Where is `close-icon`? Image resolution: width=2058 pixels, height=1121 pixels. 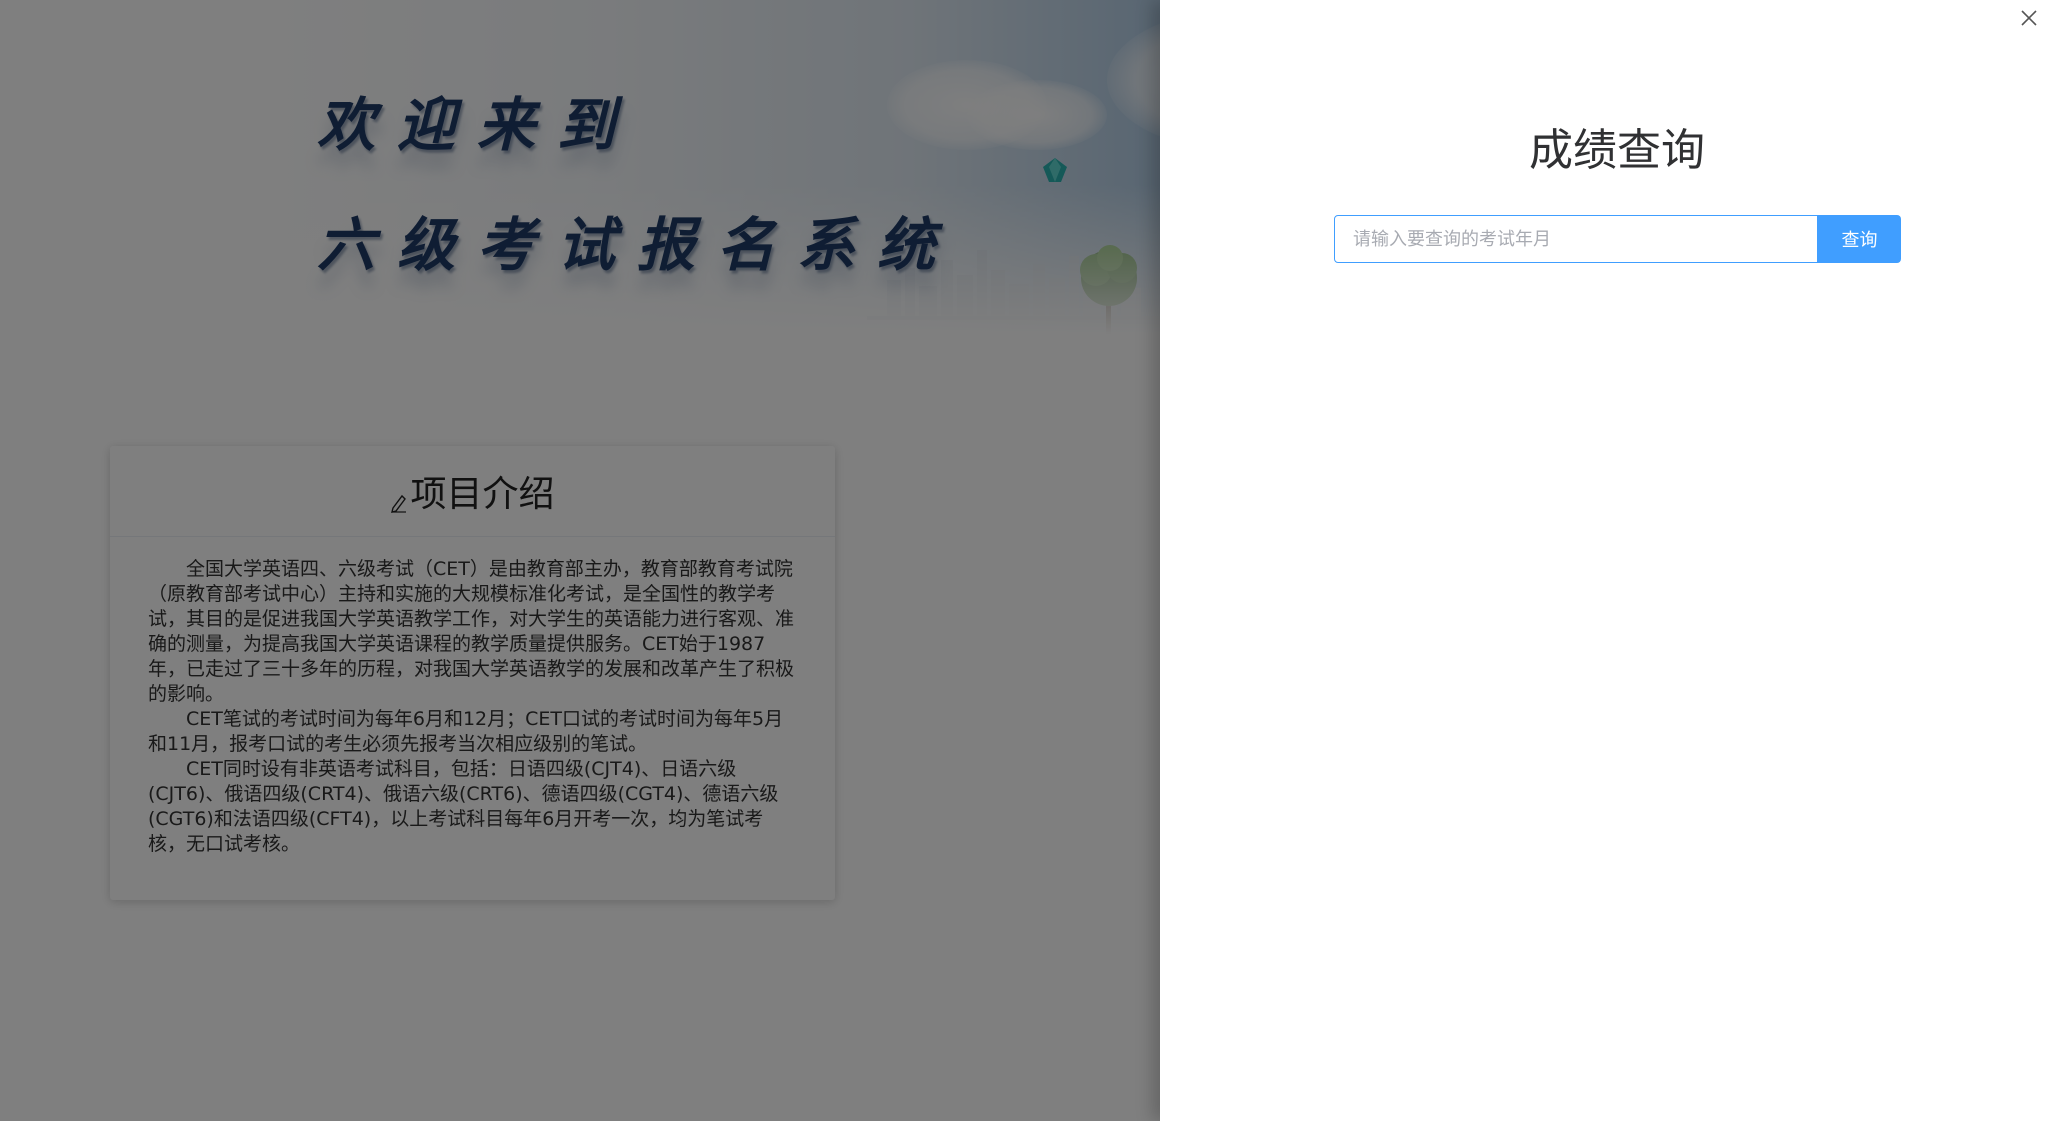
close-icon is located at coordinates (2029, 18).